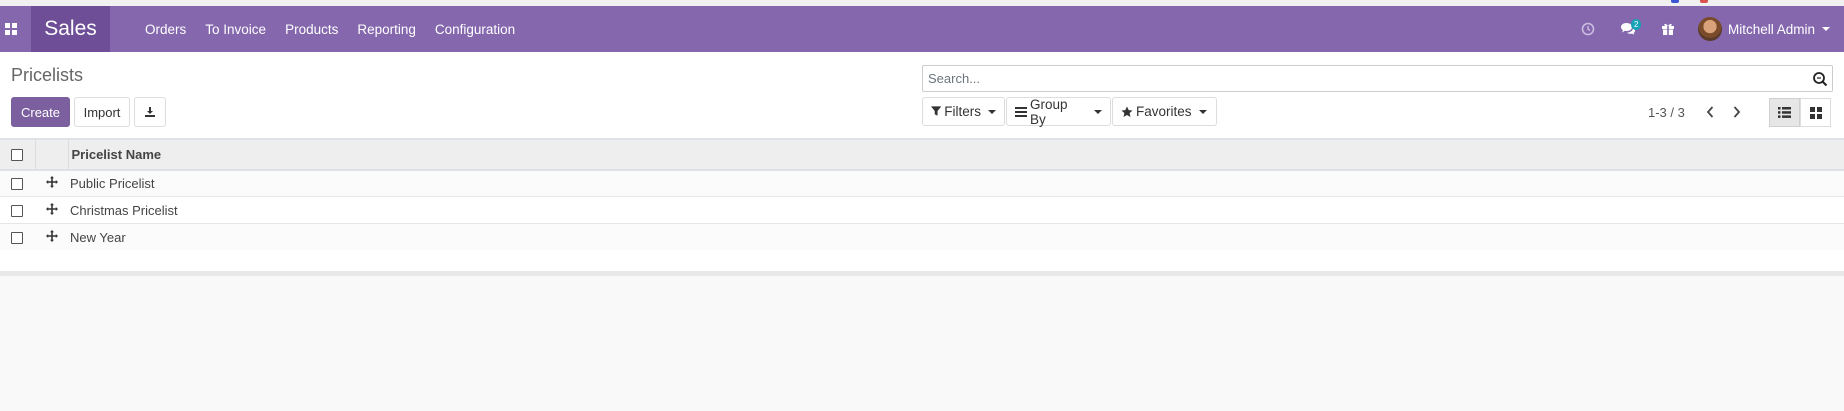 The height and width of the screenshot is (411, 1844). I want to click on chevron-right-icon, so click(1737, 112).